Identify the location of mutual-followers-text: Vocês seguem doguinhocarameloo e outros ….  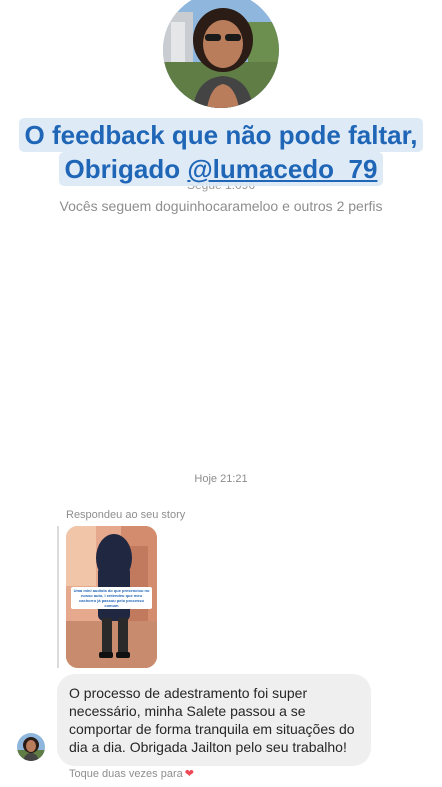
(221, 206).